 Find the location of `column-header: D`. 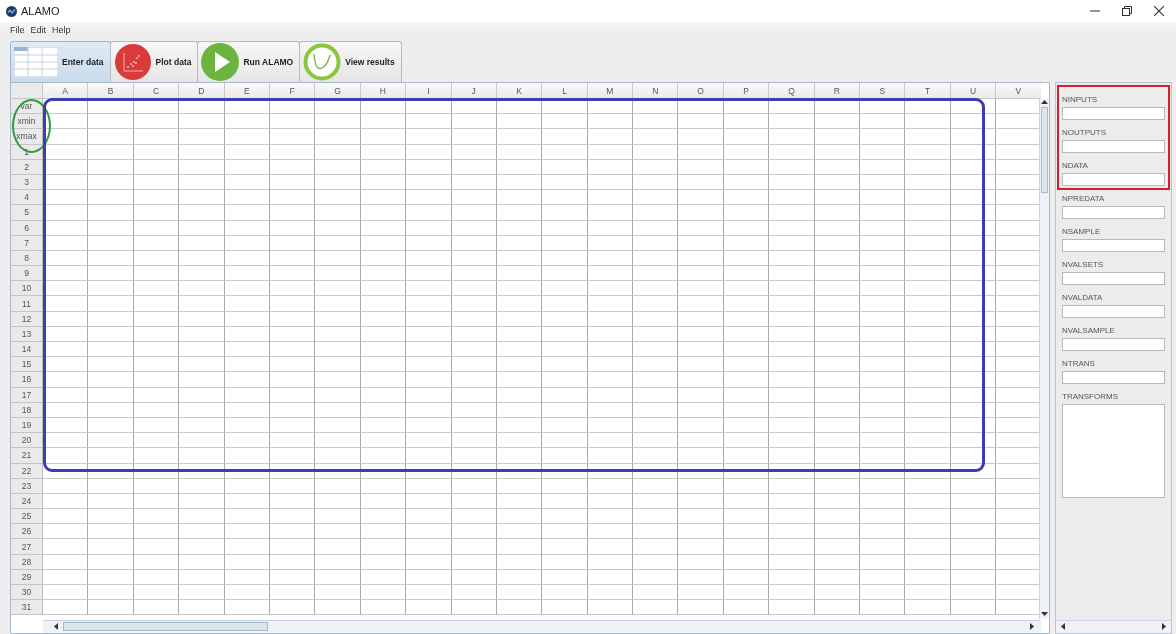

column-header: D is located at coordinates (202, 91).